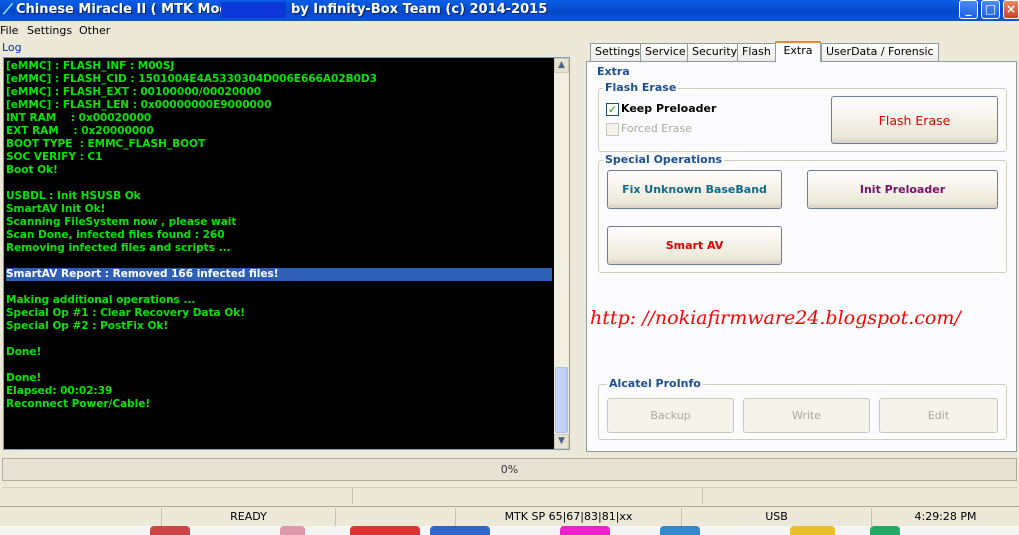 The width and height of the screenshot is (1019, 535). What do you see at coordinates (8, 10) in the screenshot?
I see `app-icon: ⟋` at bounding box center [8, 10].